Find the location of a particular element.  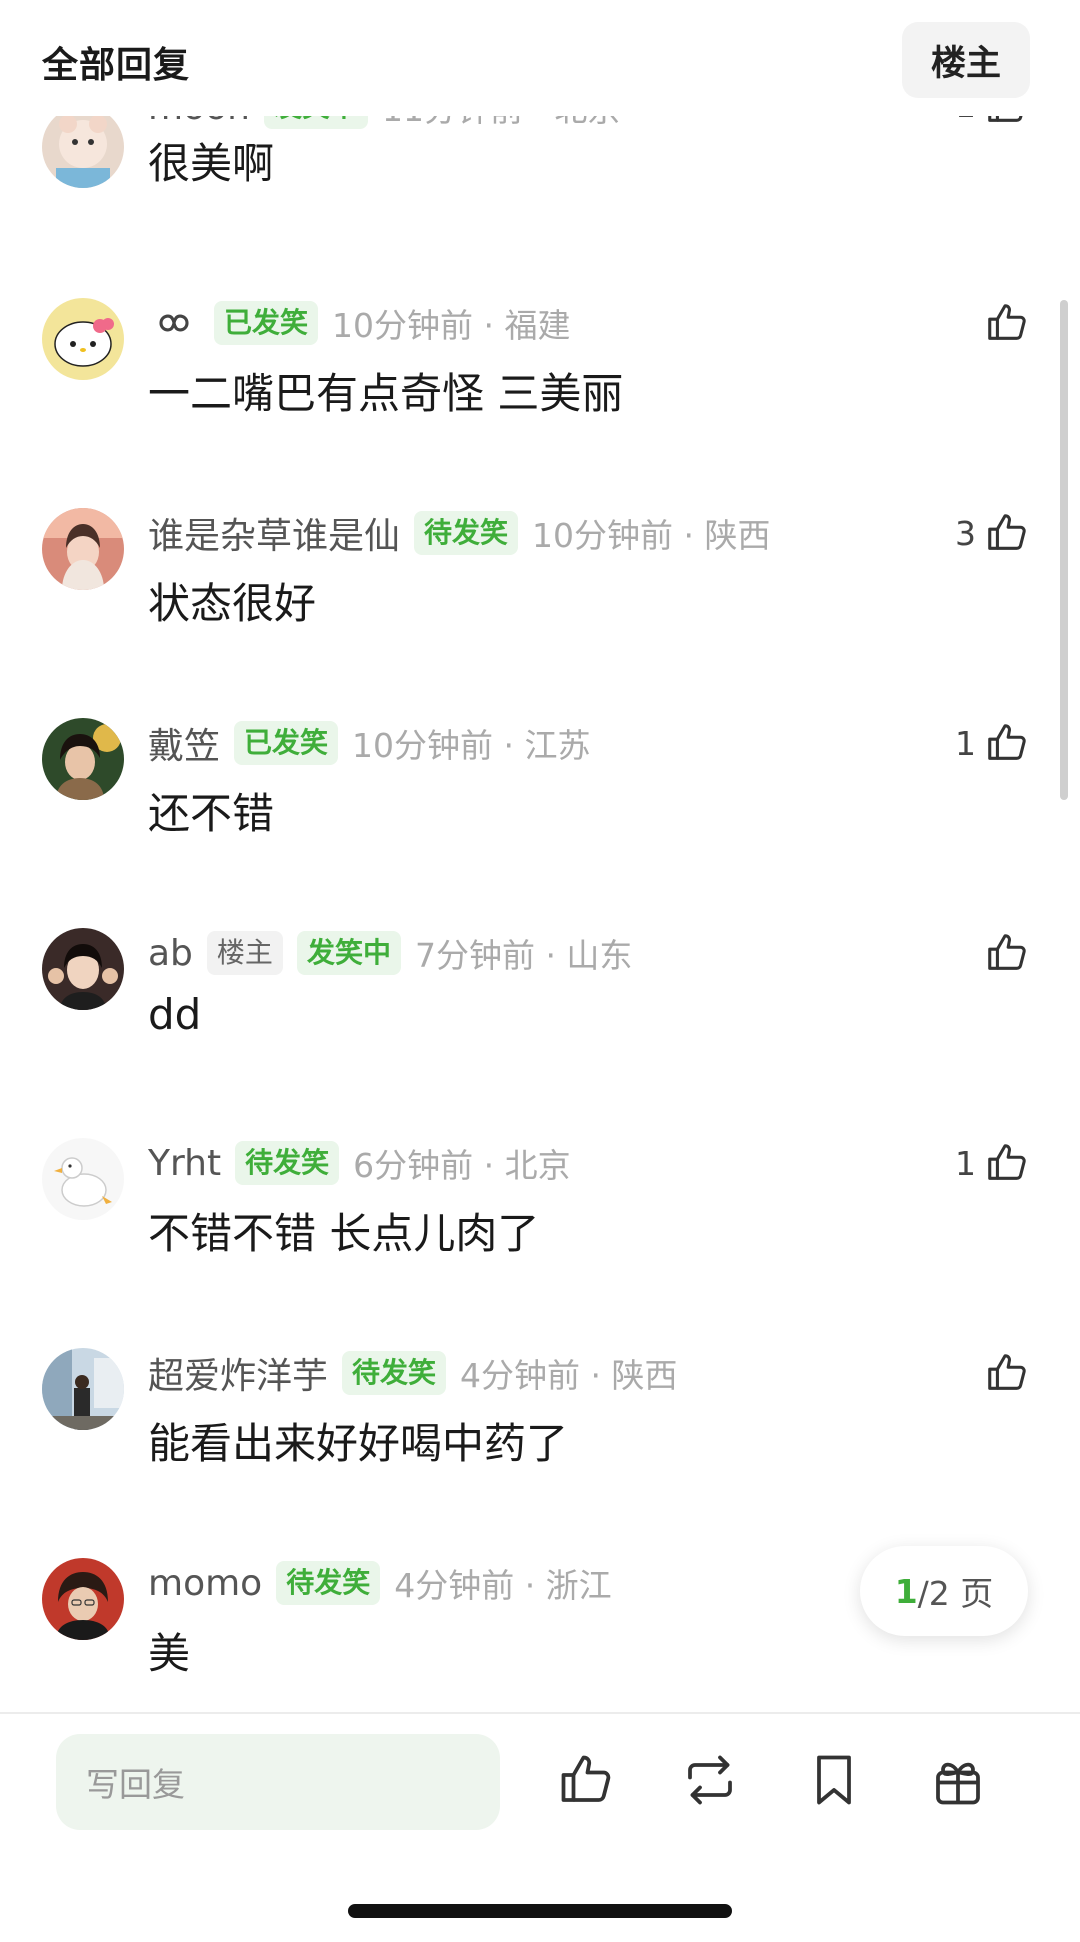

username: momo is located at coordinates (205, 1583).